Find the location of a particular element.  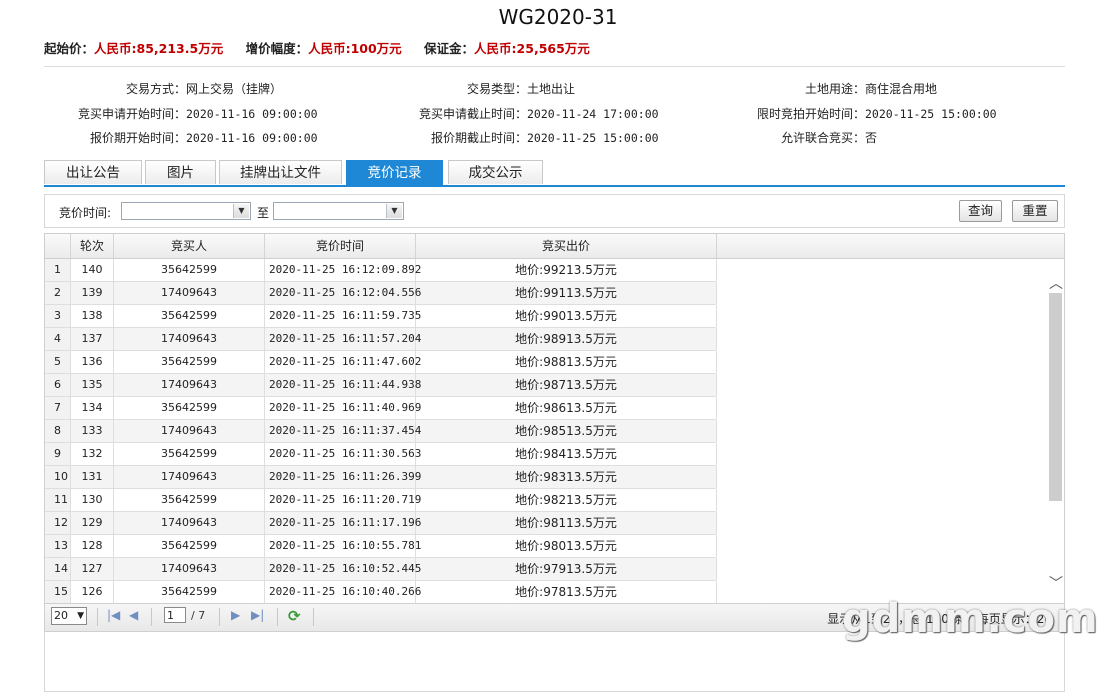

bid-time-cell: 2020-11-25 16:10:55.781 is located at coordinates (343, 546).